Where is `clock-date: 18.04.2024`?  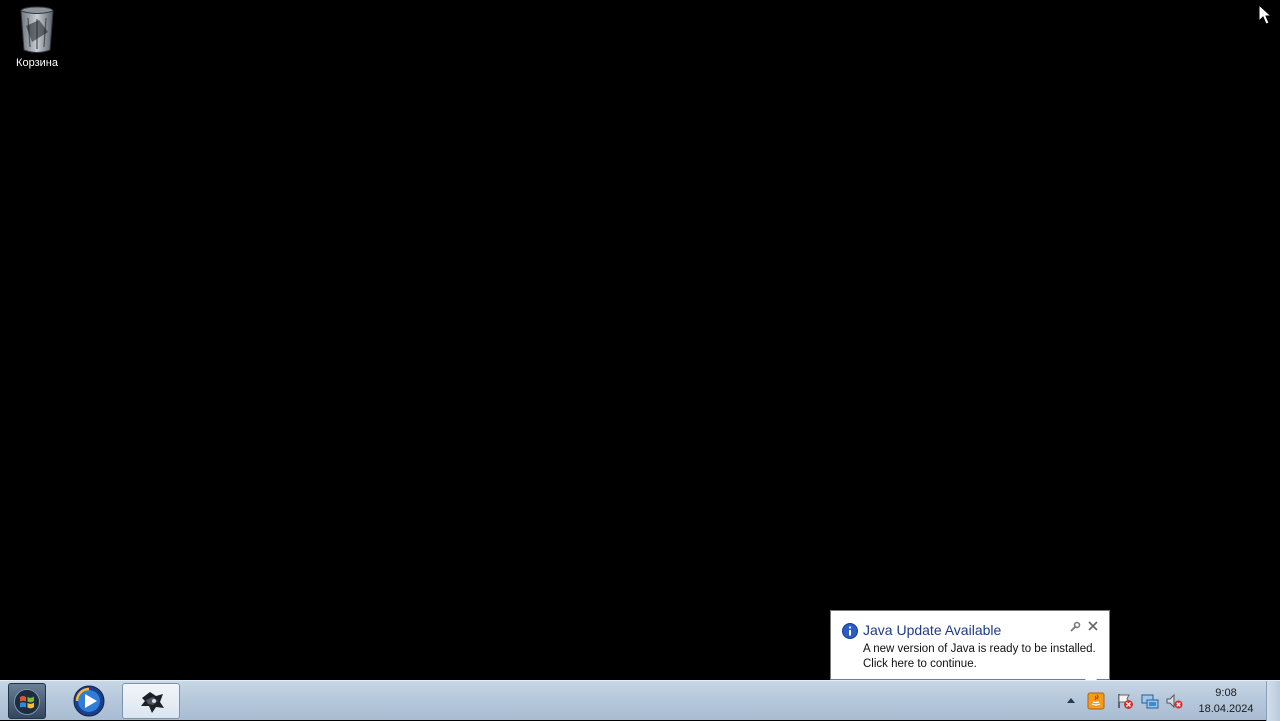
clock-date: 18.04.2024 is located at coordinates (1226, 709).